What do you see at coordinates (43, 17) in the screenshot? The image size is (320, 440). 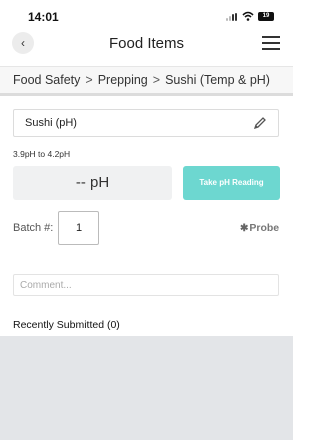 I see `status-time: 14:01` at bounding box center [43, 17].